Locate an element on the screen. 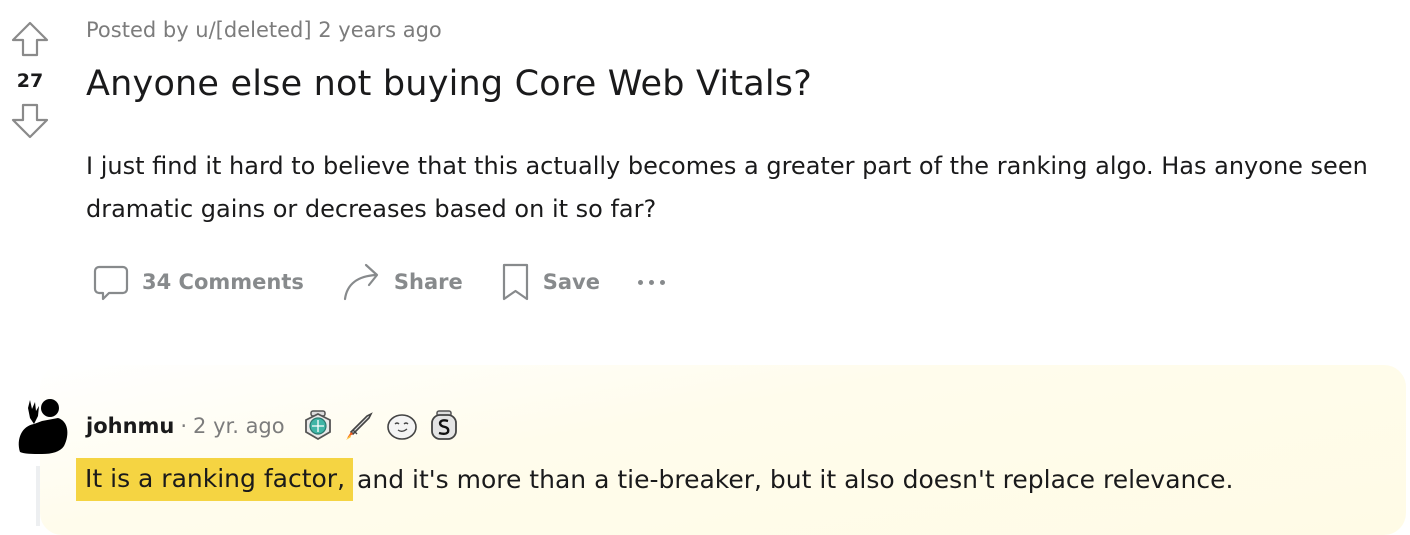 The image size is (1410, 535). comments-label: 34 Comments is located at coordinates (223, 282).